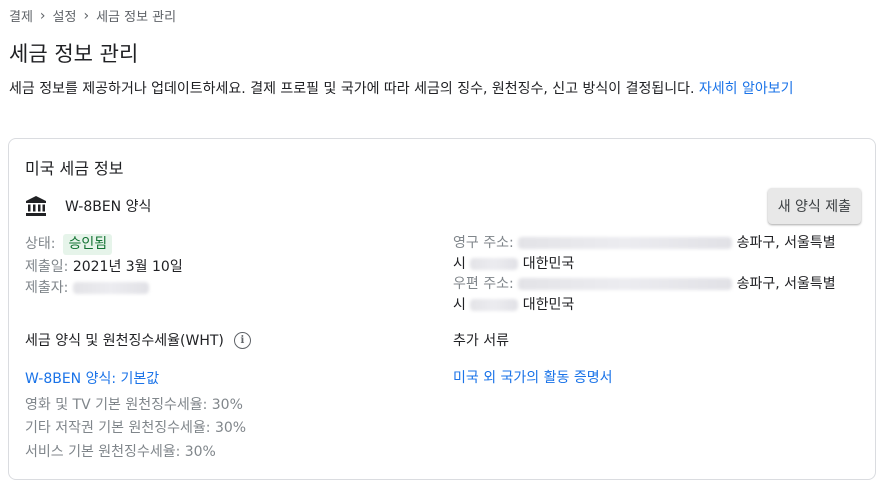 The width and height of the screenshot is (884, 488). Describe the element at coordinates (644, 295) in the screenshot. I see `mailing-address-row: 우편 주소: 송파구, 서울특별 시 대한민국` at that location.